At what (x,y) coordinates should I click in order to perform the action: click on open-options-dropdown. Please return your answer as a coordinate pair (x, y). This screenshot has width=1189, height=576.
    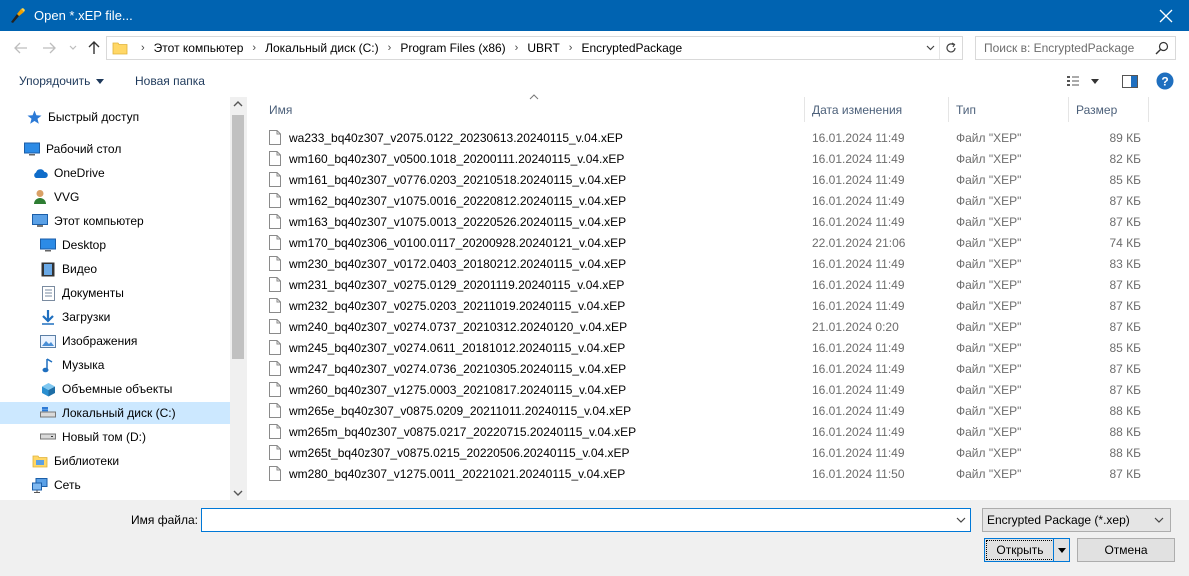
    Looking at the image, I should click on (1061, 550).